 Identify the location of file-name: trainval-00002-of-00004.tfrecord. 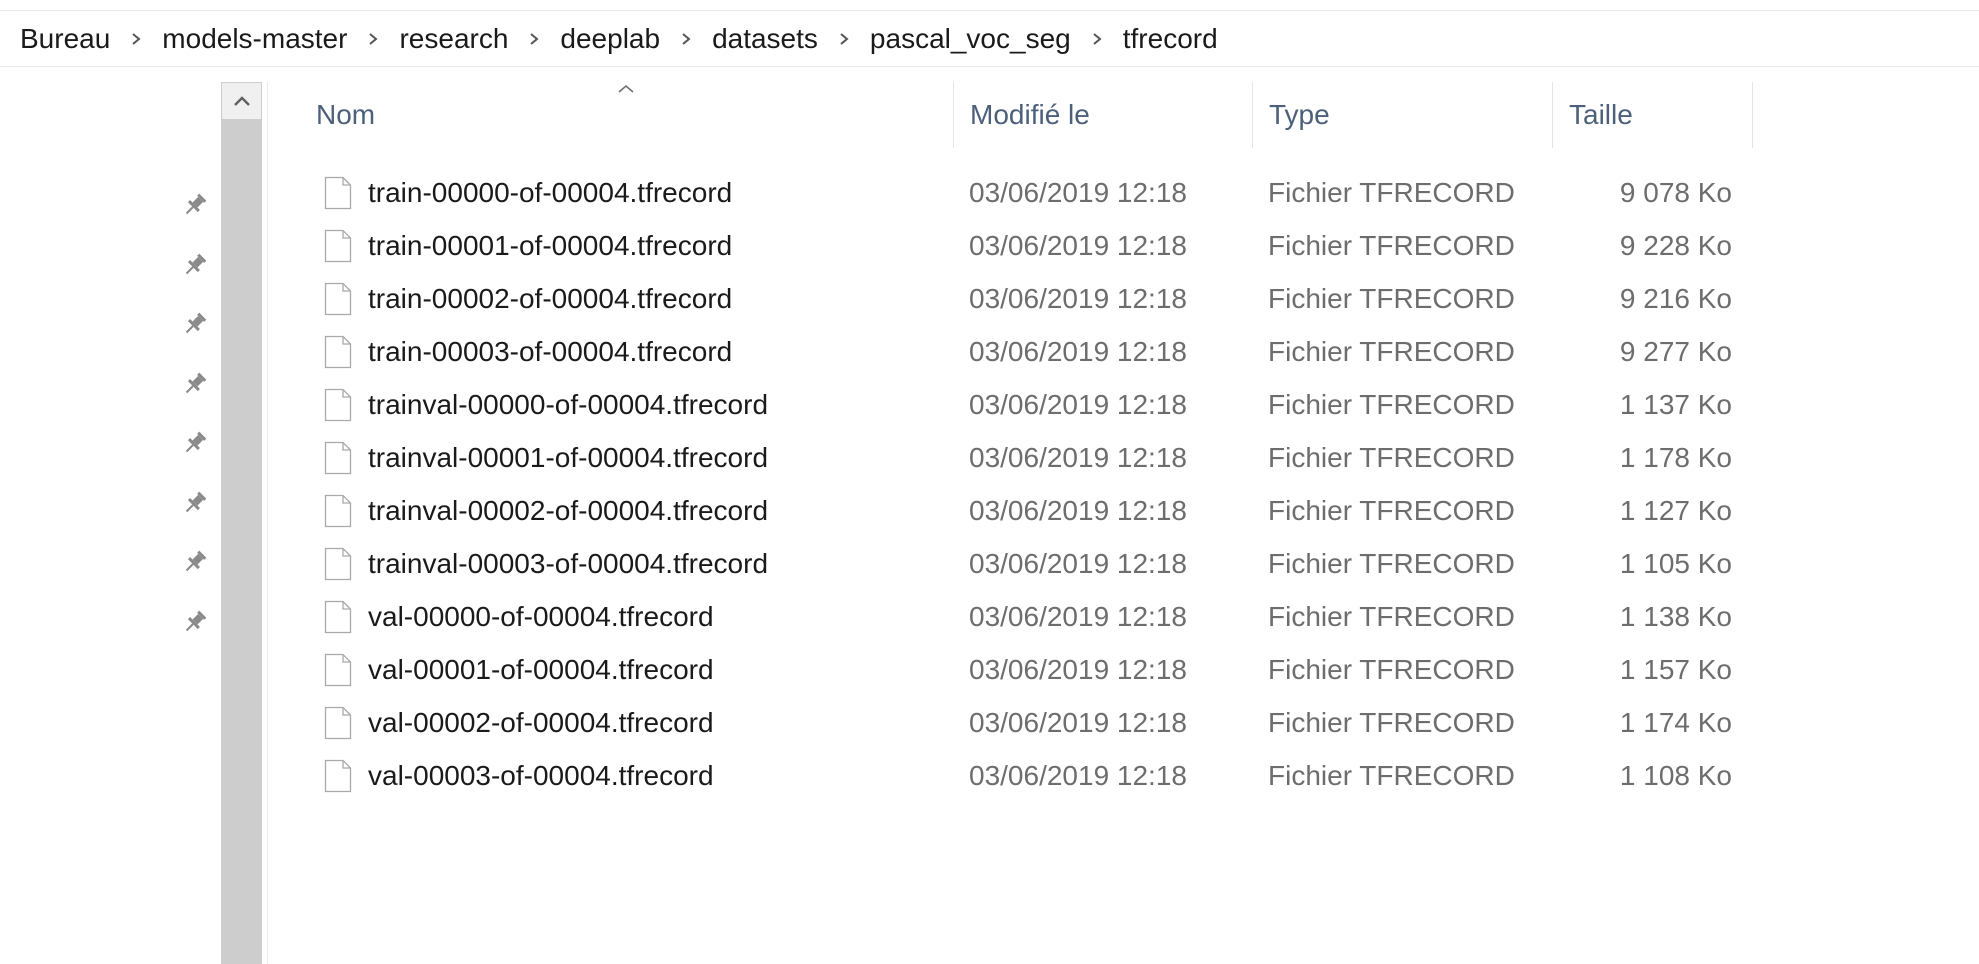
(568, 510).